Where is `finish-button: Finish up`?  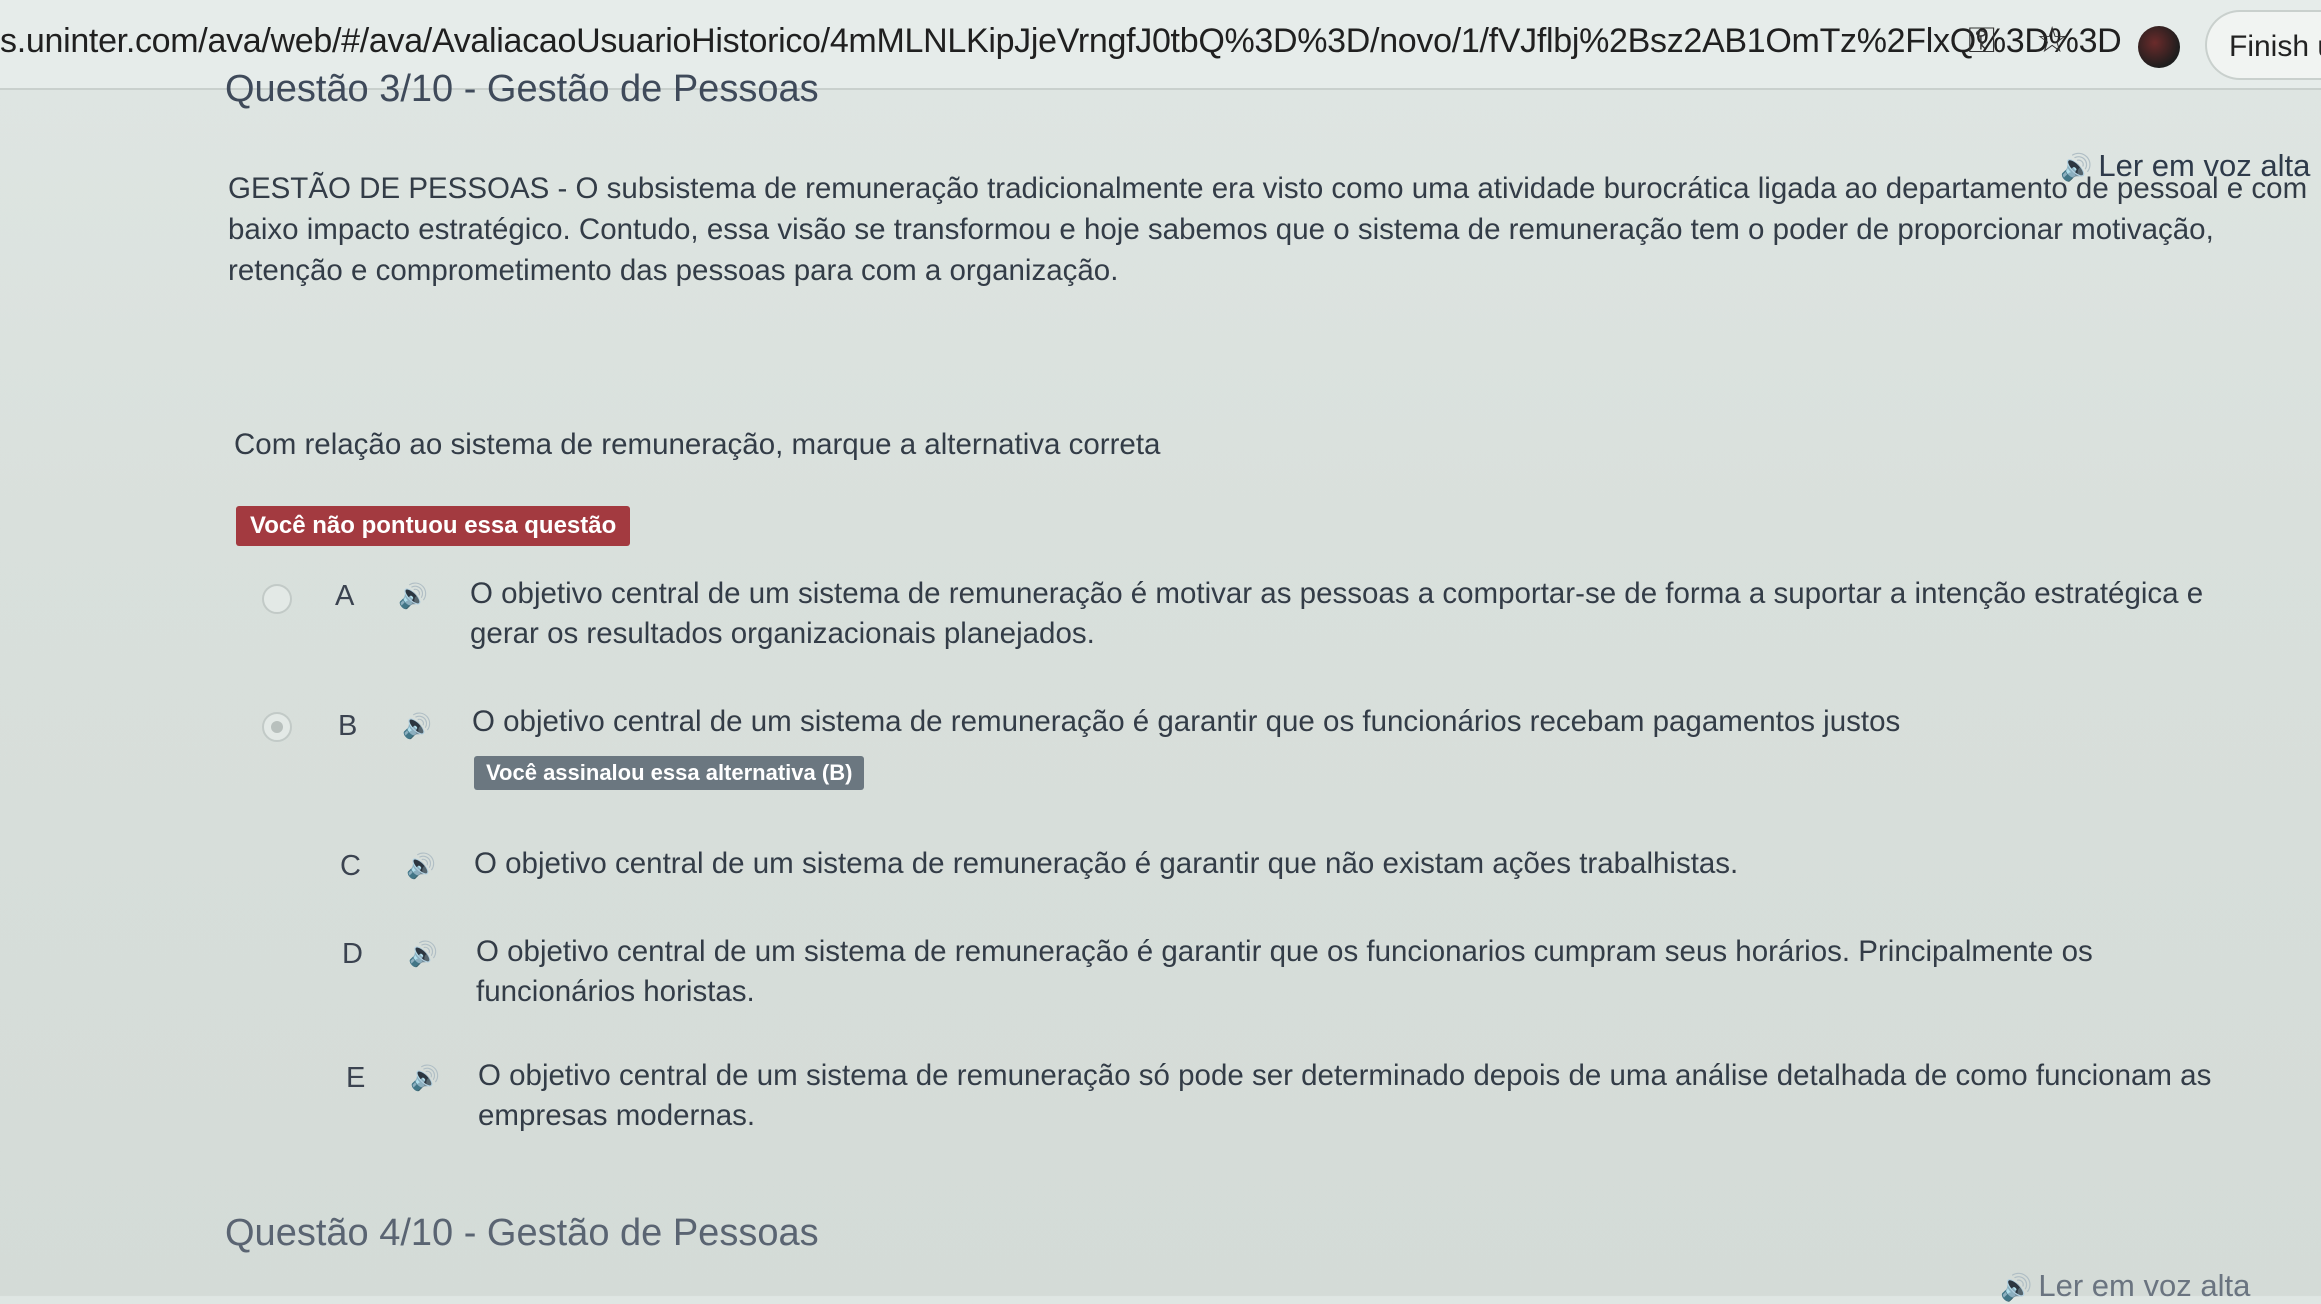
finish-button: Finish up is located at coordinates (2263, 45).